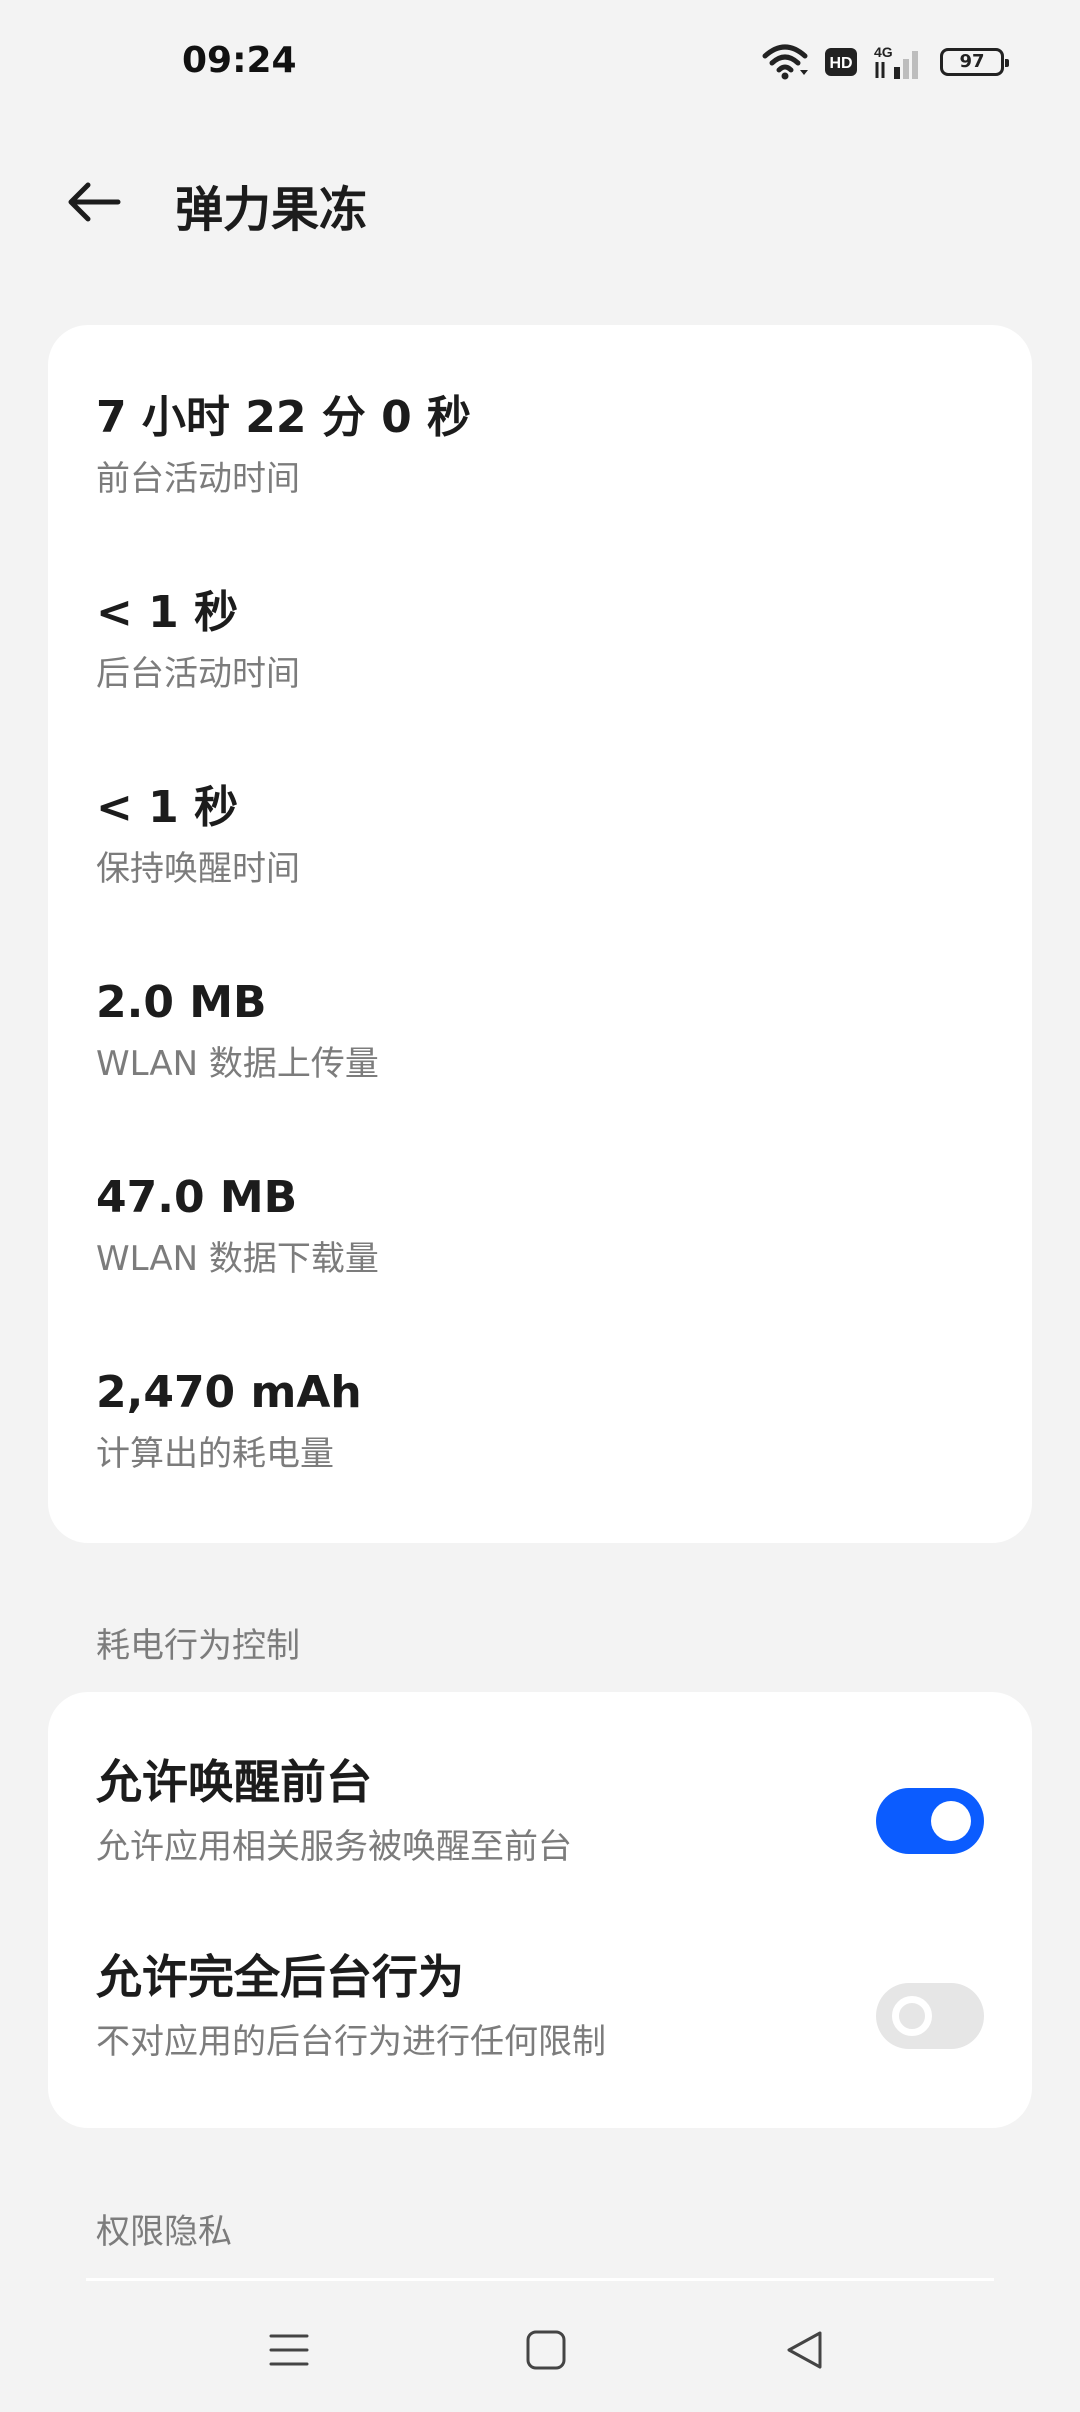  I want to click on allow-wake-foreground-switch, so click(930, 1821).